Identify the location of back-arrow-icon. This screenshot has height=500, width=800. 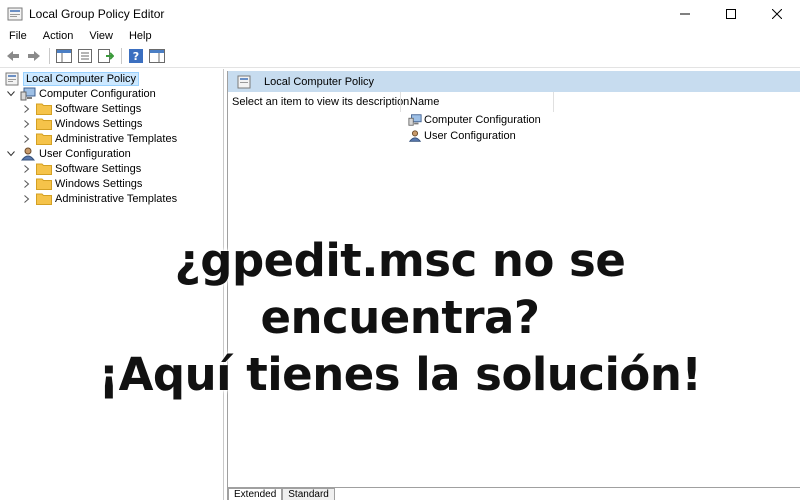
(13, 55).